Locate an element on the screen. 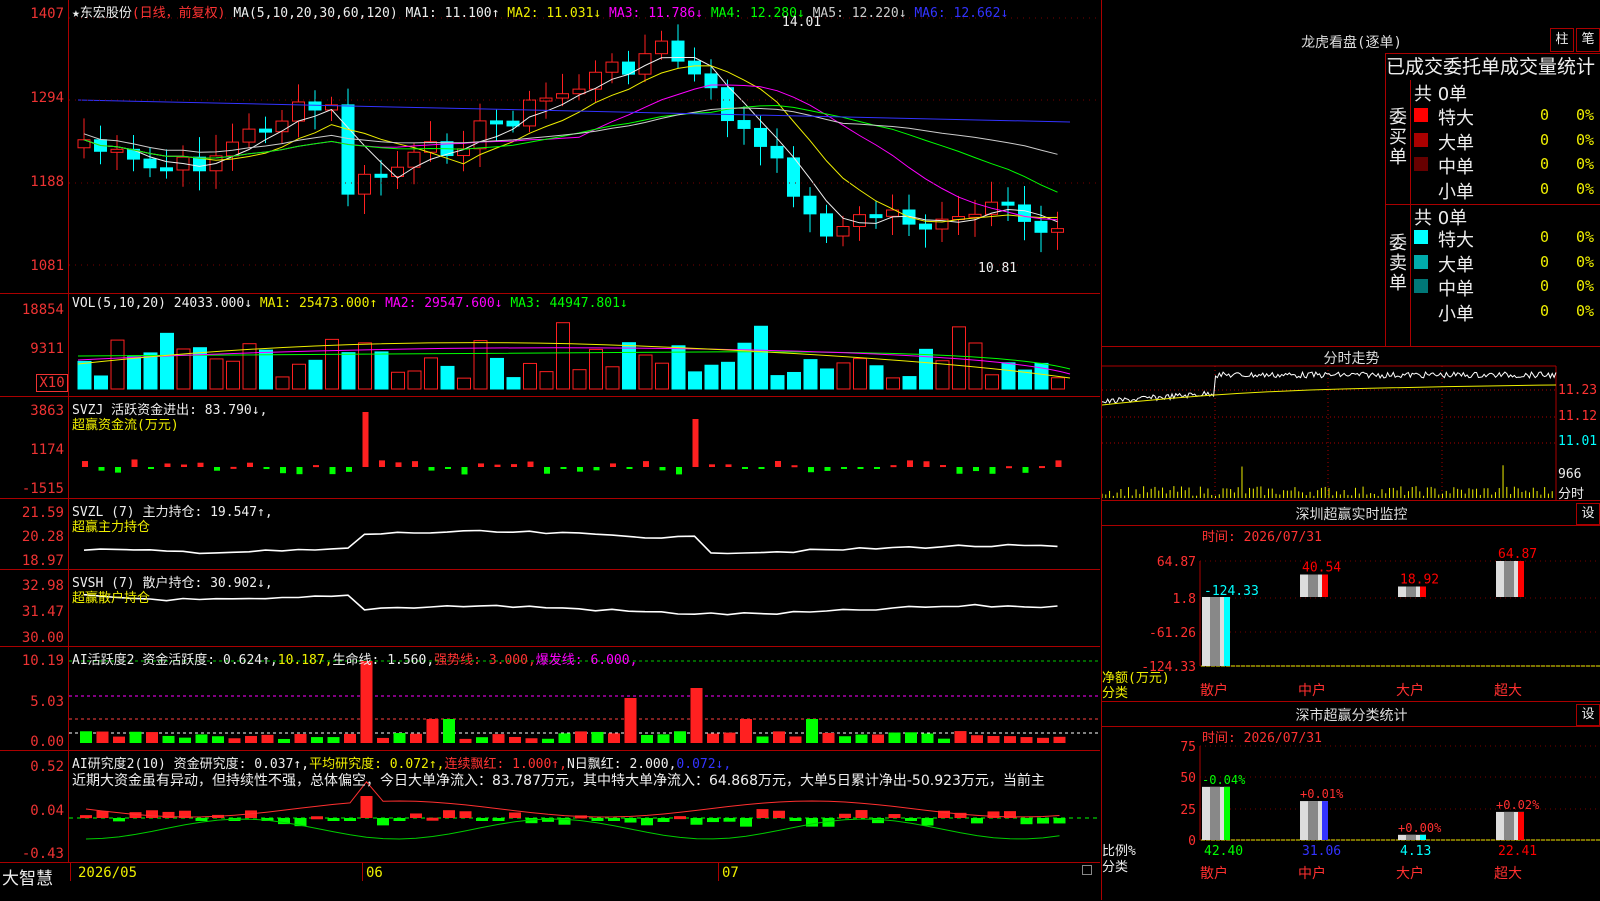 This screenshot has height=901, width=1600. ma-legend-value: 12.662↓ is located at coordinates (977, 13).